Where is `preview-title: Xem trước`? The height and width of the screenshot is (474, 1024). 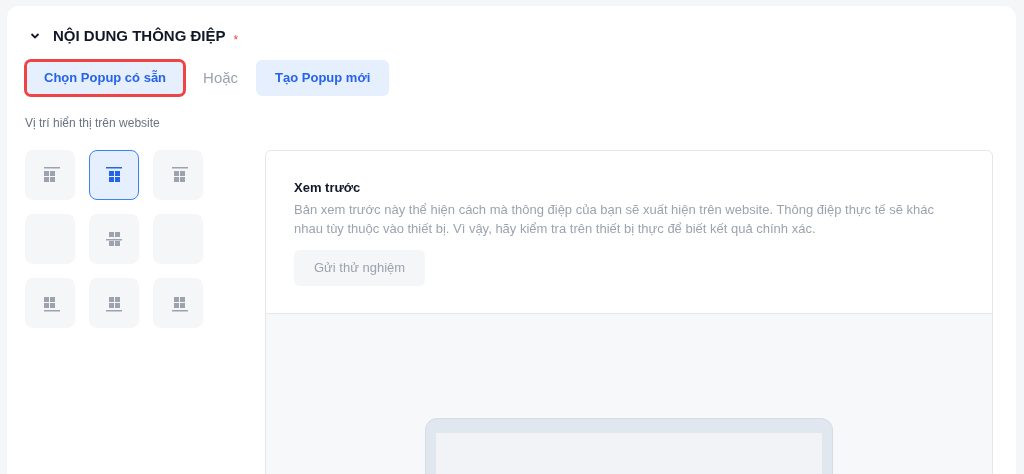
preview-title: Xem trước is located at coordinates (328, 188).